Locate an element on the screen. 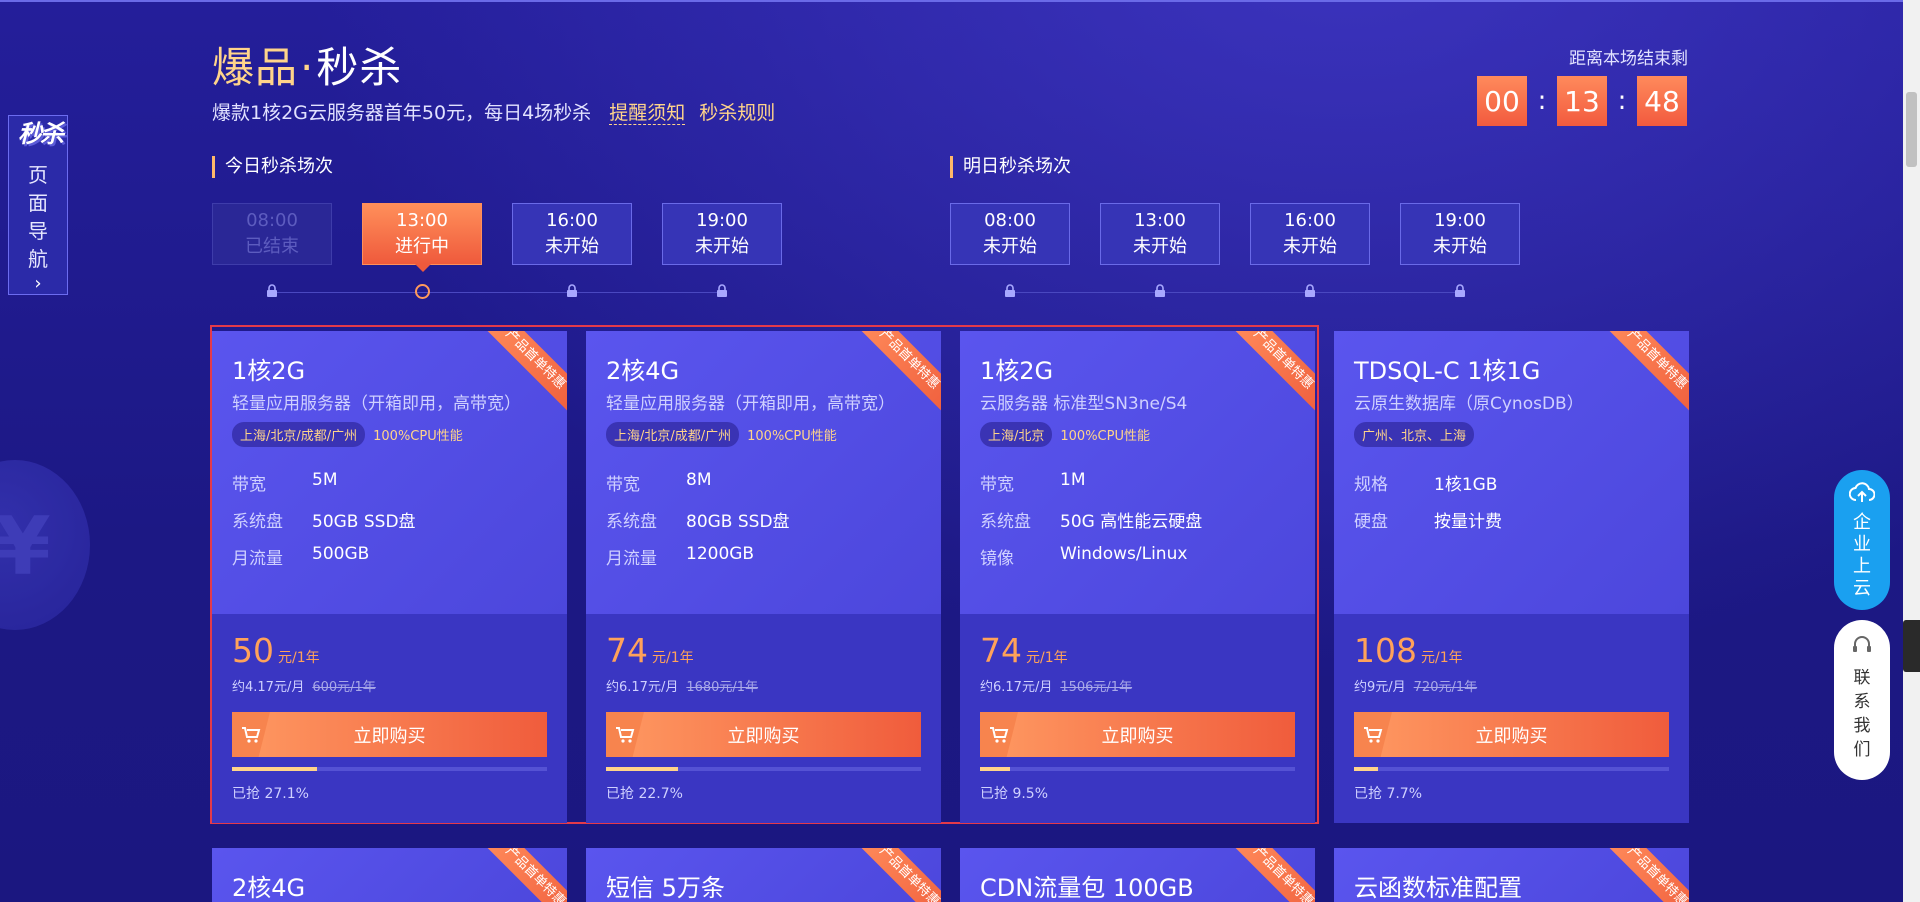 Image resolution: width=1920 pixels, height=902 pixels. sold-label: 已抢 9.5% is located at coordinates (1014, 794).